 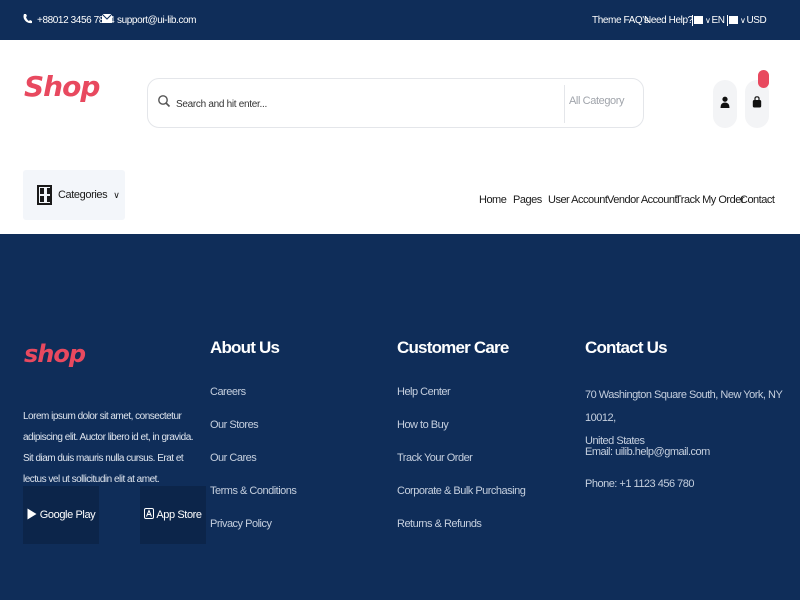 I want to click on search-bar: All Category, so click(x=395, y=103).